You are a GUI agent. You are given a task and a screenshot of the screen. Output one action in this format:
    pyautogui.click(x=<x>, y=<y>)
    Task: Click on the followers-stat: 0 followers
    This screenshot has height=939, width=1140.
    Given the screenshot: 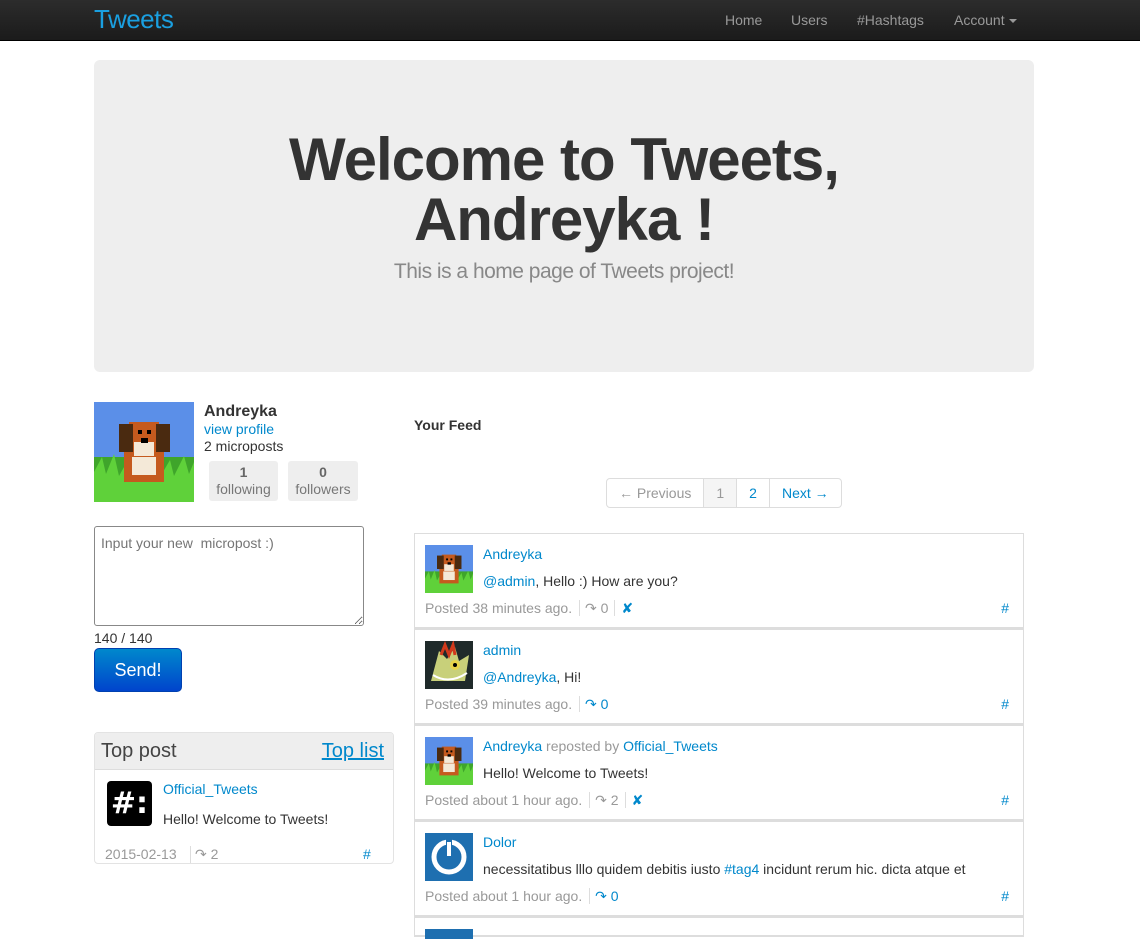 What is the action you would take?
    pyautogui.click(x=323, y=481)
    